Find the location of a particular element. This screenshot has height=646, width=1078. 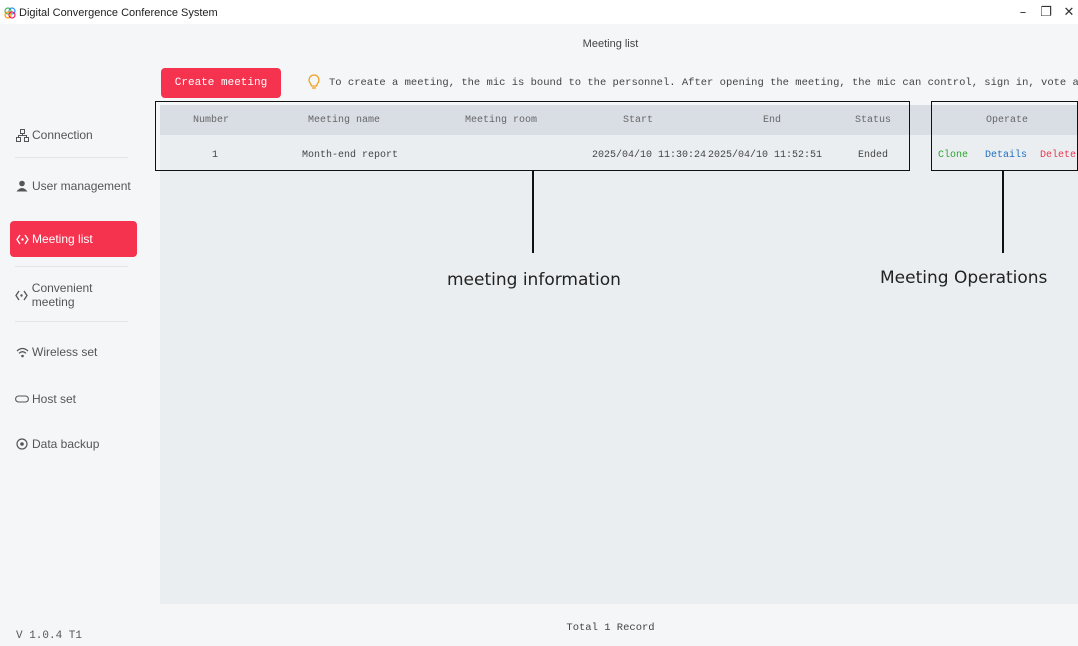

sidebar-item-meeting-list: Meeting list is located at coordinates (73, 239).